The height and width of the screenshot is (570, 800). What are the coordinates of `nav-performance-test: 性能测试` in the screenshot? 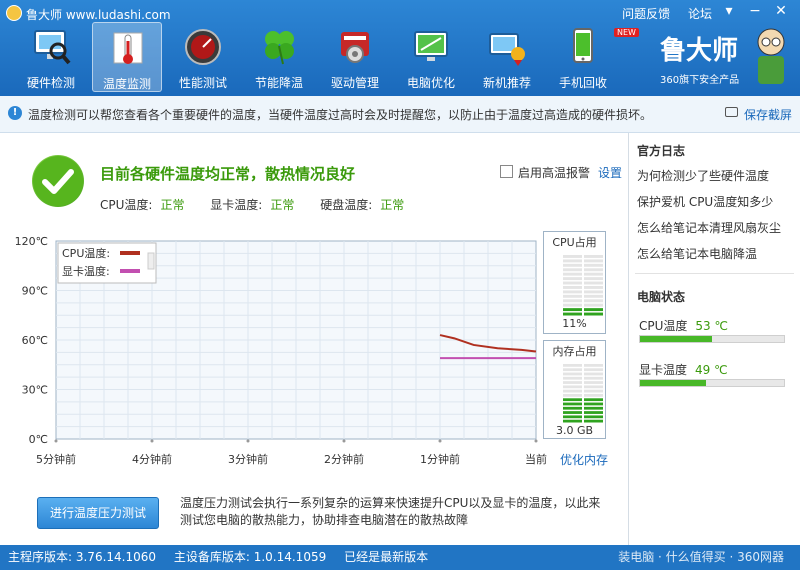 It's located at (203, 57).